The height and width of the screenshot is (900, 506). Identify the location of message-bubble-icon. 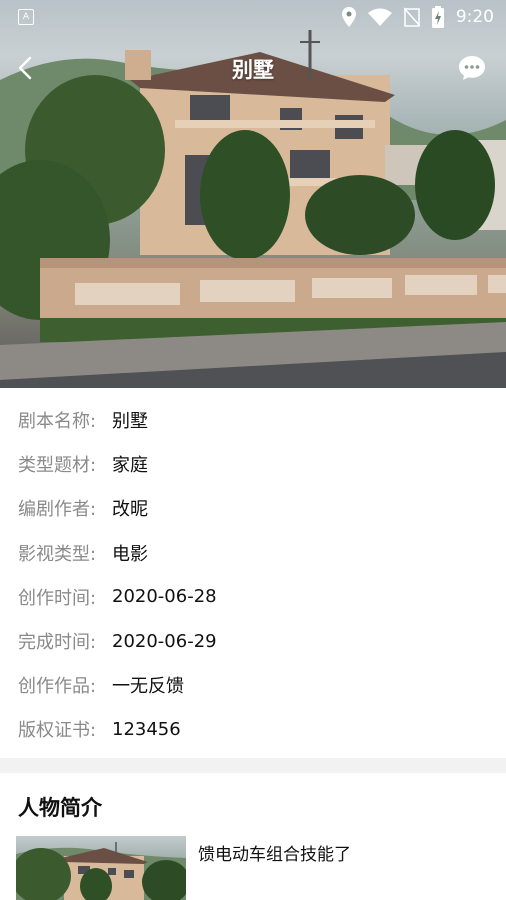
(472, 68).